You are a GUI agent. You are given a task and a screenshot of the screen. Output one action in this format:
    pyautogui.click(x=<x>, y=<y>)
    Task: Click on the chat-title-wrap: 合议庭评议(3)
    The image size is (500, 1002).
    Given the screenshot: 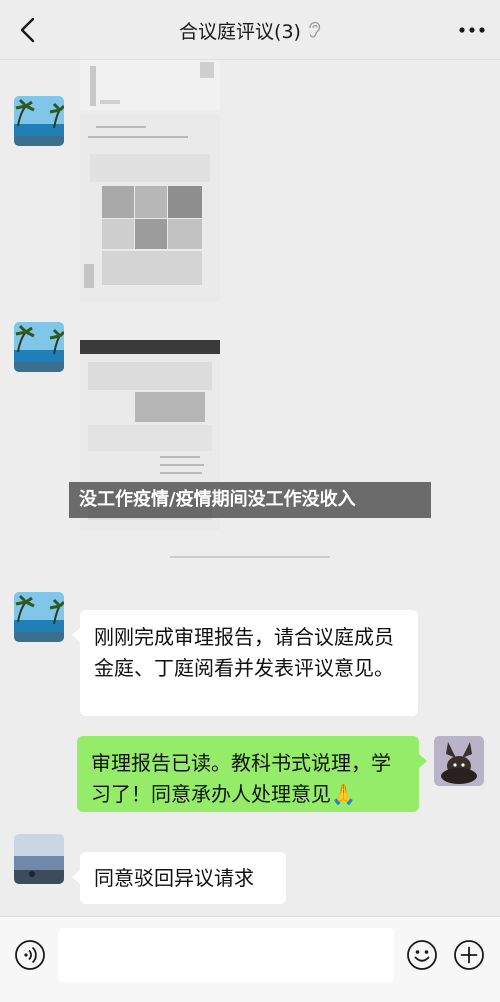 What is the action you would take?
    pyautogui.click(x=250, y=30)
    